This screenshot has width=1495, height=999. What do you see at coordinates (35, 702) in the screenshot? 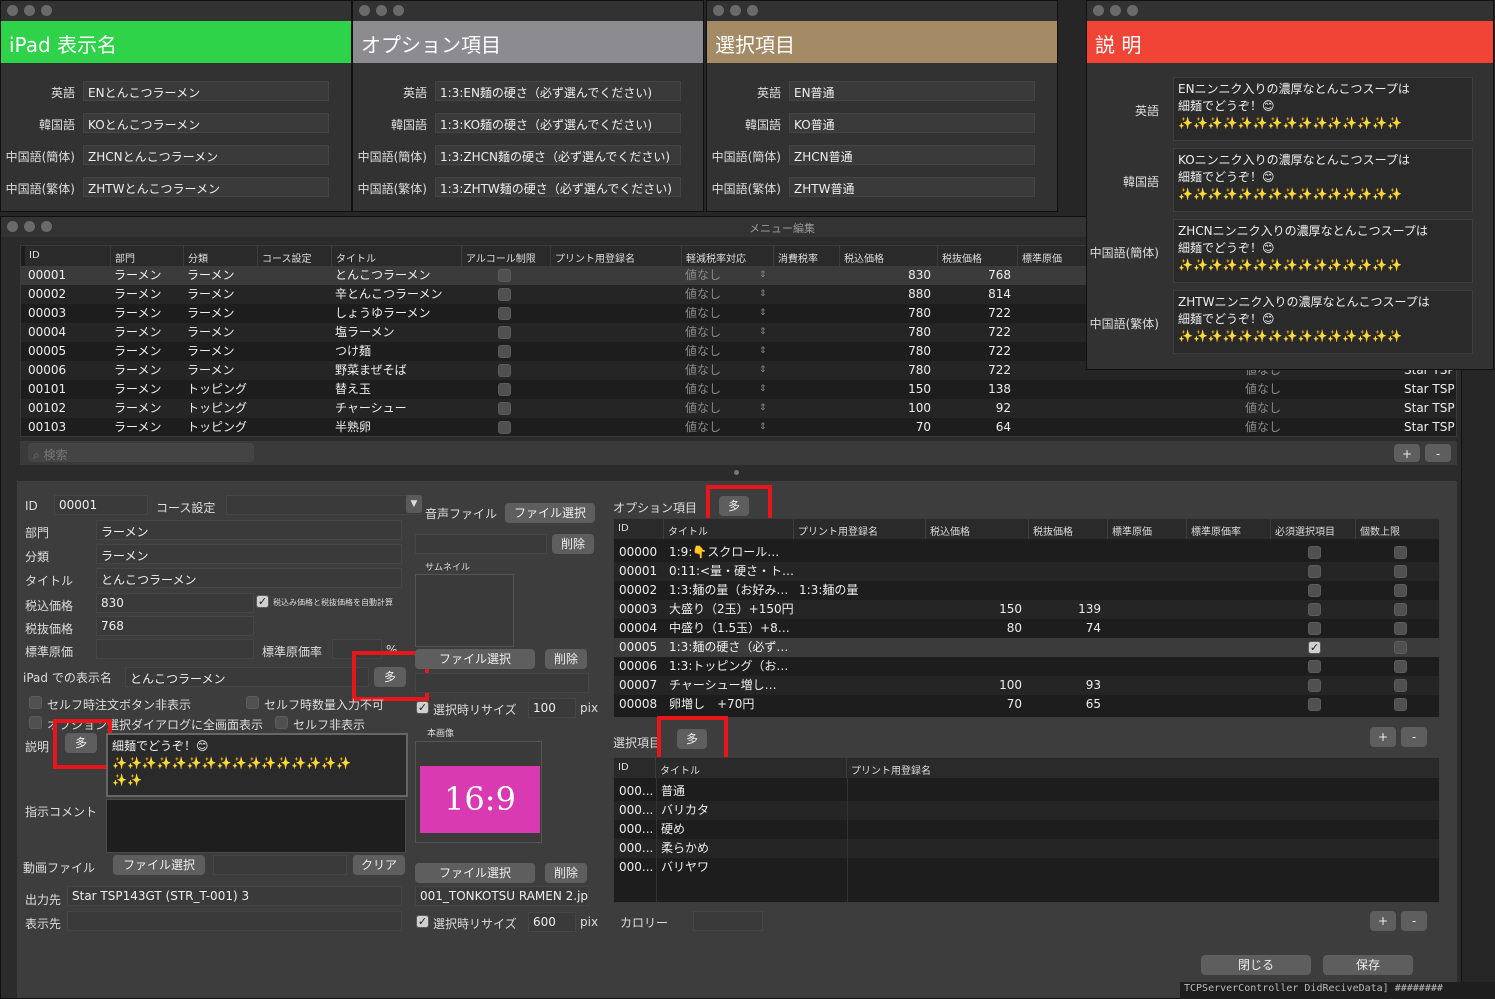
I see `self-order-hide-checkbox` at bounding box center [35, 702].